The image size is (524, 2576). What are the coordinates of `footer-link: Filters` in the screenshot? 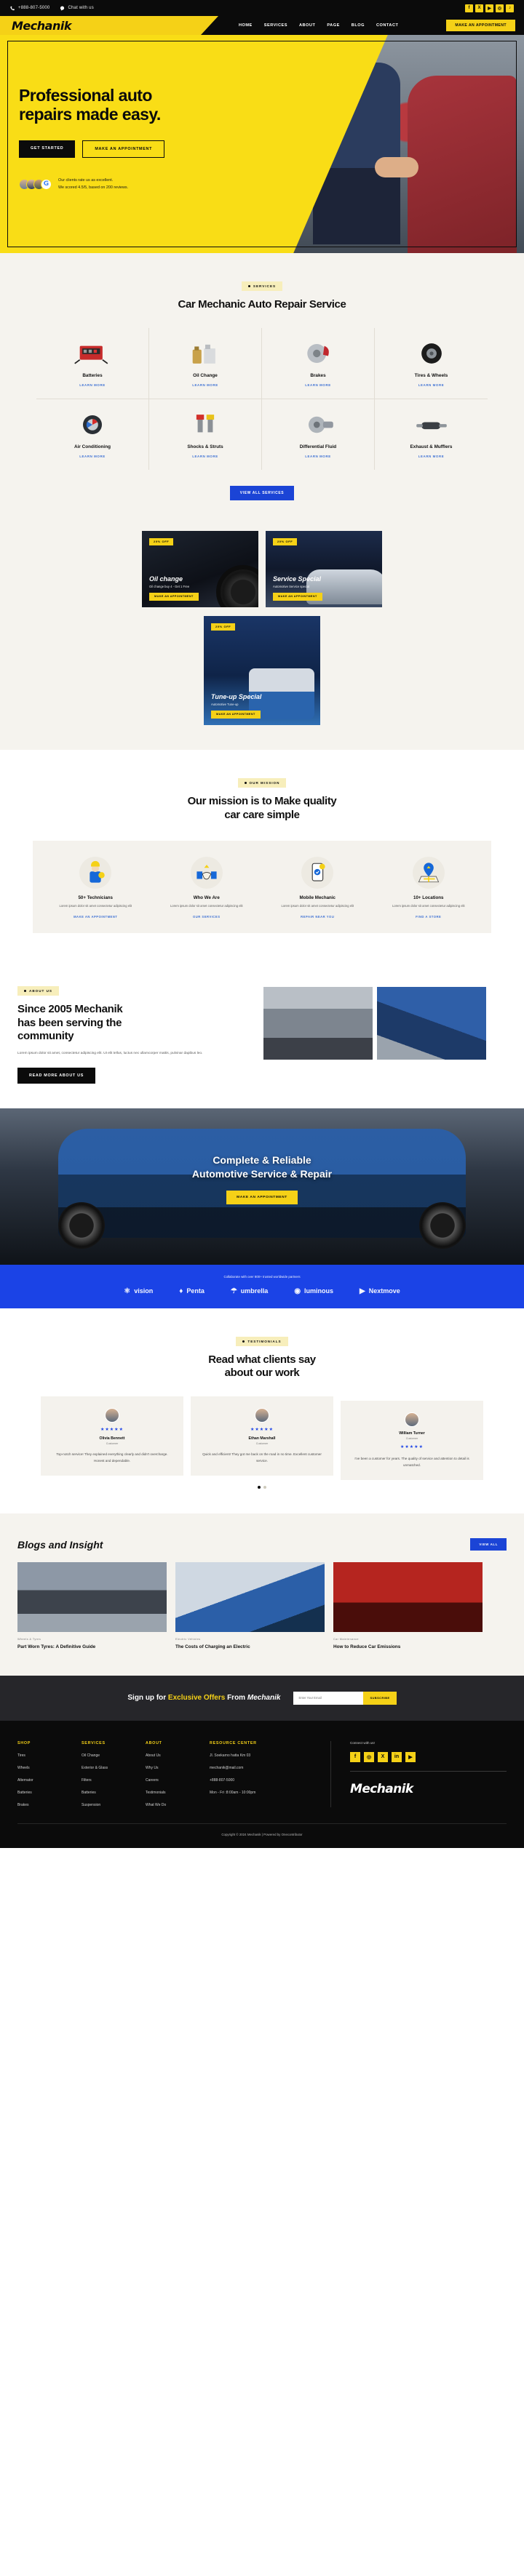 It's located at (114, 1780).